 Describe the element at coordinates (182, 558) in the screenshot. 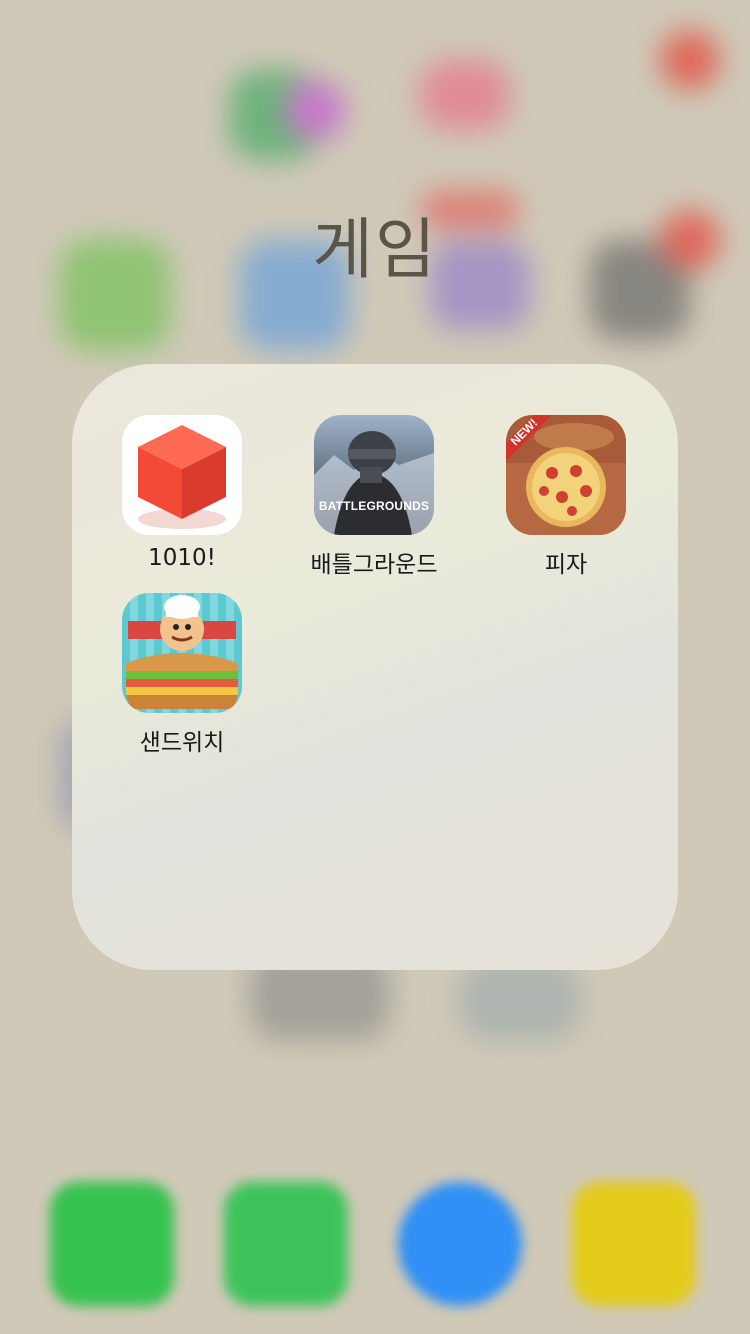

I see `app-label: 1010!` at that location.